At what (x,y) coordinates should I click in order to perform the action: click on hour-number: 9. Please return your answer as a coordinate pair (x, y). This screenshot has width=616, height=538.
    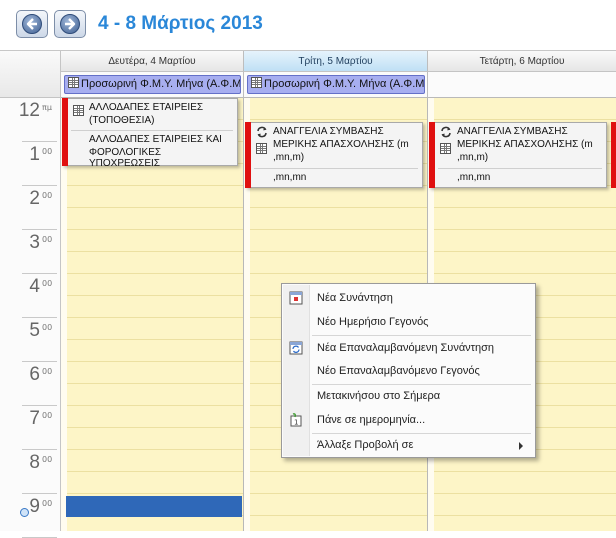
    Looking at the image, I should click on (34, 506).